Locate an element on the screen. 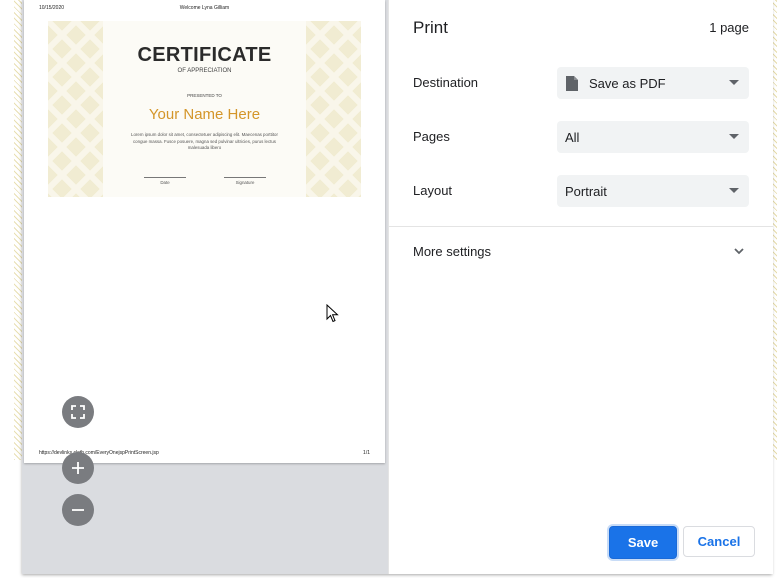  destination-select: Save as PDF is located at coordinates (653, 83).